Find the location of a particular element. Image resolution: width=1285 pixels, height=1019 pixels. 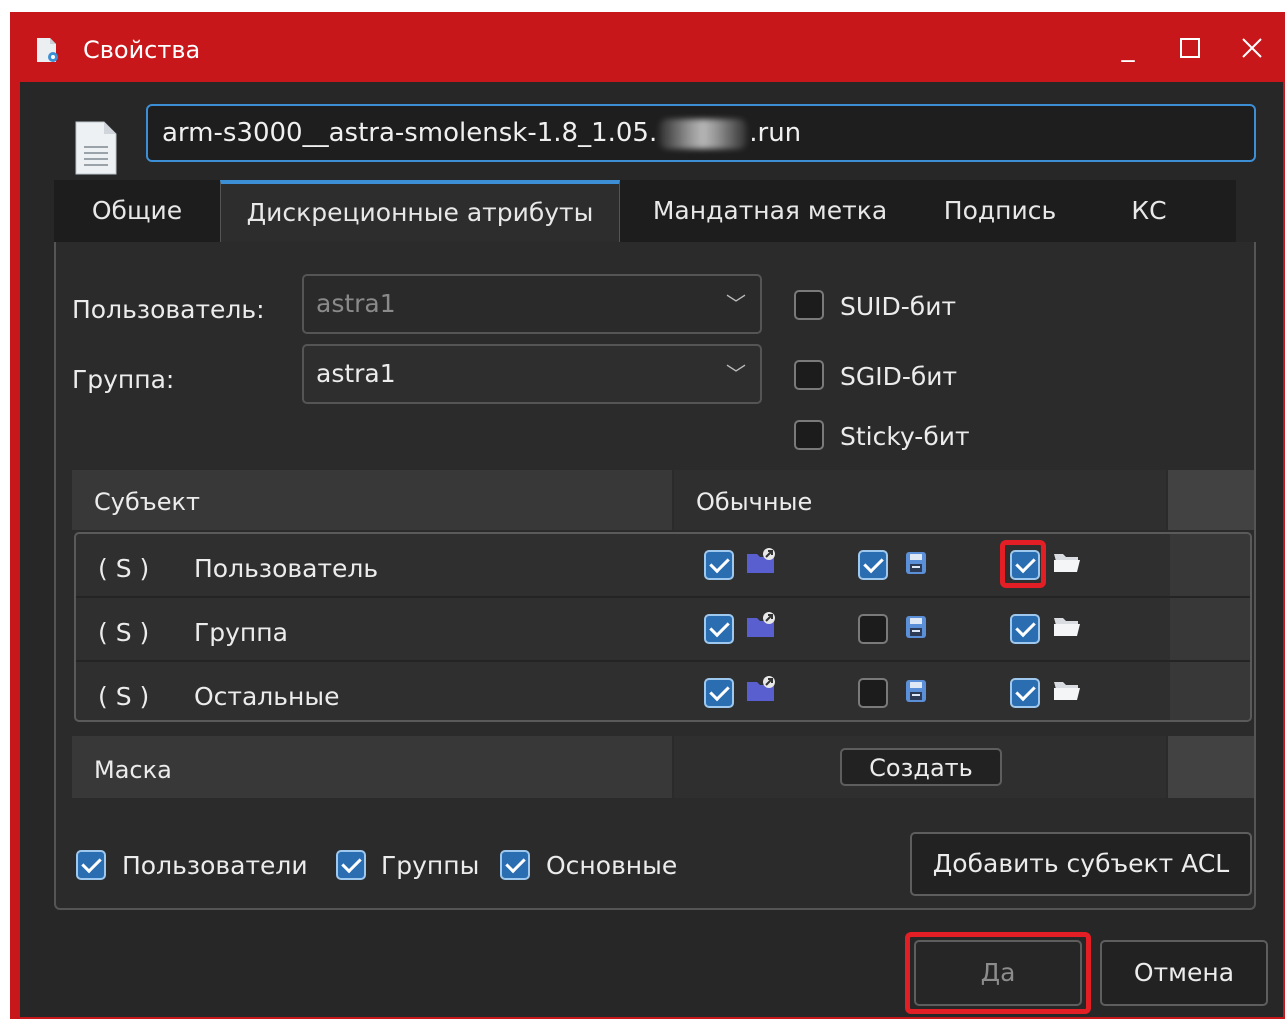

filter-groups-label: Группы is located at coordinates (430, 865).